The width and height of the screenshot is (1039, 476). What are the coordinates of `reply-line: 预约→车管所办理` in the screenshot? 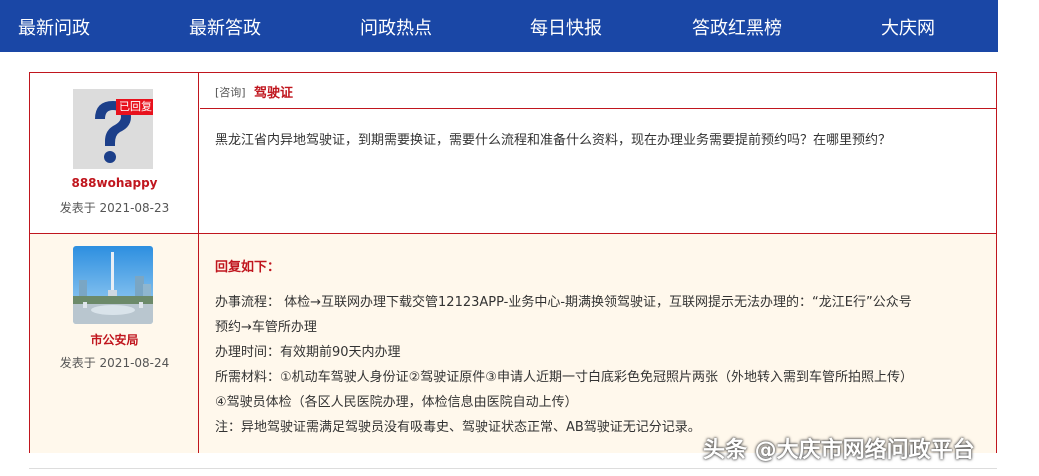 It's located at (266, 327).